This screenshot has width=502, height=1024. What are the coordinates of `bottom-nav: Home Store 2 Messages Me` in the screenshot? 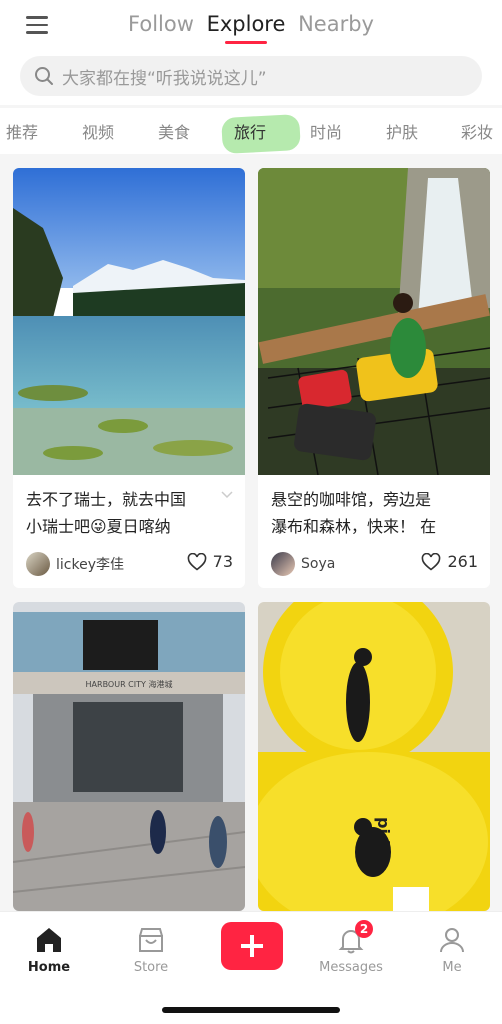 It's located at (251, 967).